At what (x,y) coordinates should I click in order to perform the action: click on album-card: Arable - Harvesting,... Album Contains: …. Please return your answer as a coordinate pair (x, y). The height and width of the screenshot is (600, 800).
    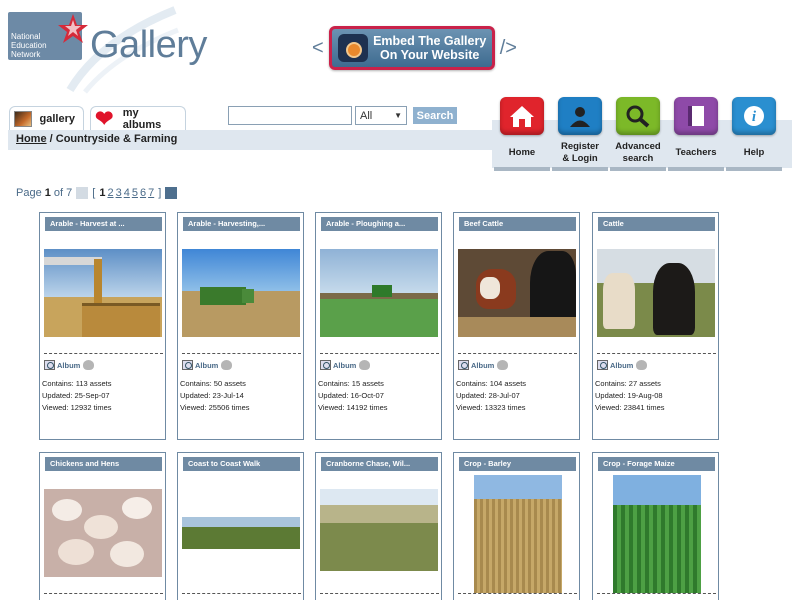
    Looking at the image, I should click on (240, 326).